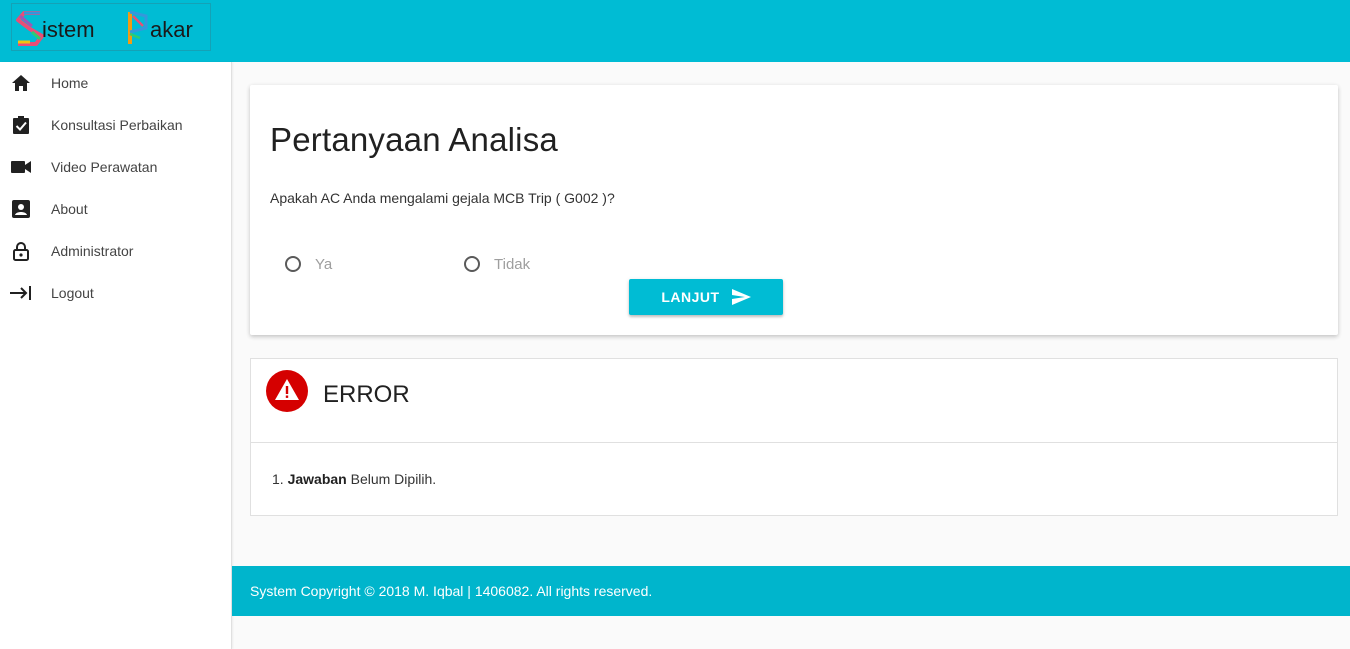 Image resolution: width=1350 pixels, height=649 pixels. Describe the element at coordinates (21, 293) in the screenshot. I see `logout-icon` at that location.